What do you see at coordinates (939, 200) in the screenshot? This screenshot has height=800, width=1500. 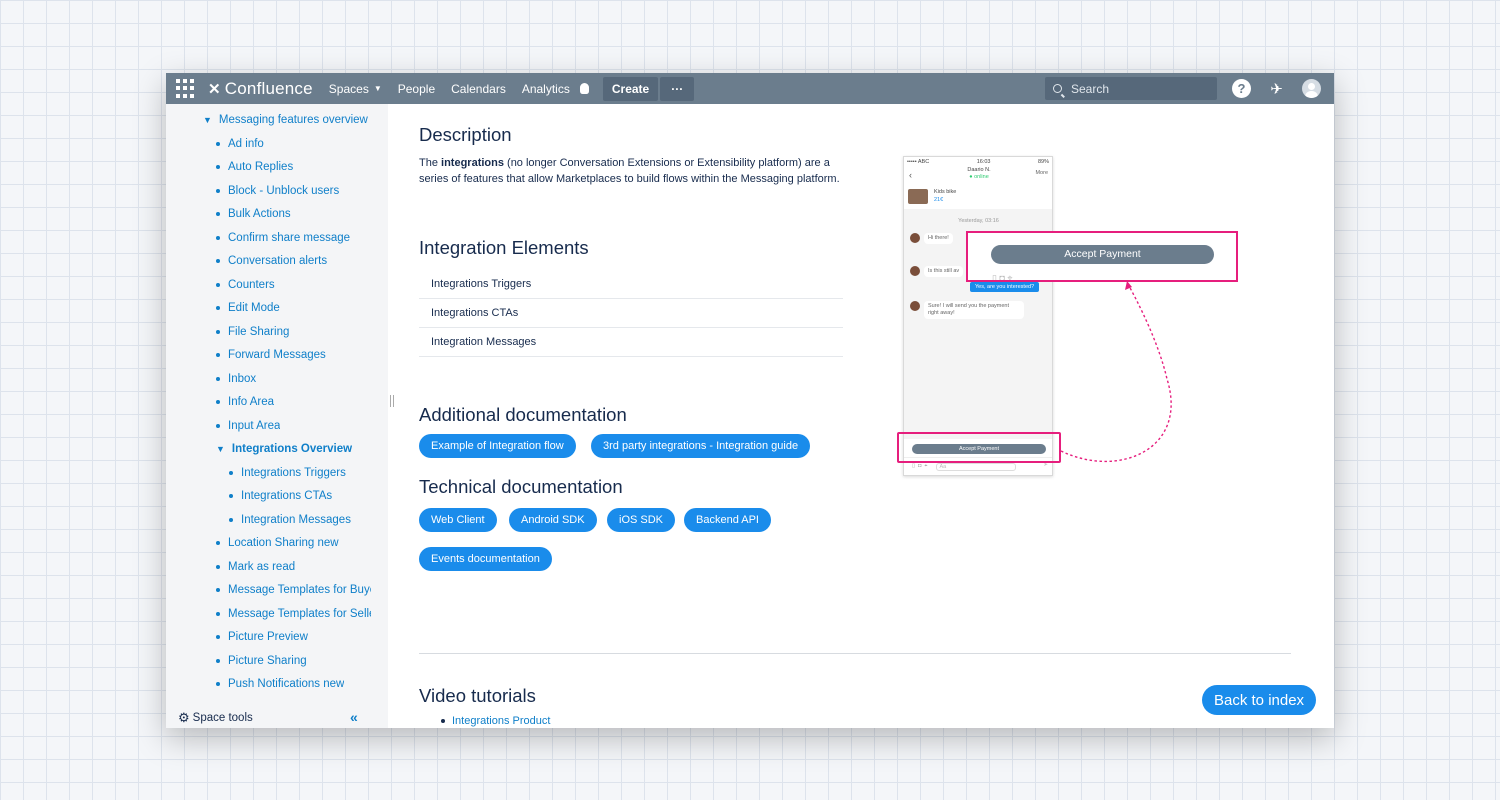 I see `phone-ad-price: 21€` at bounding box center [939, 200].